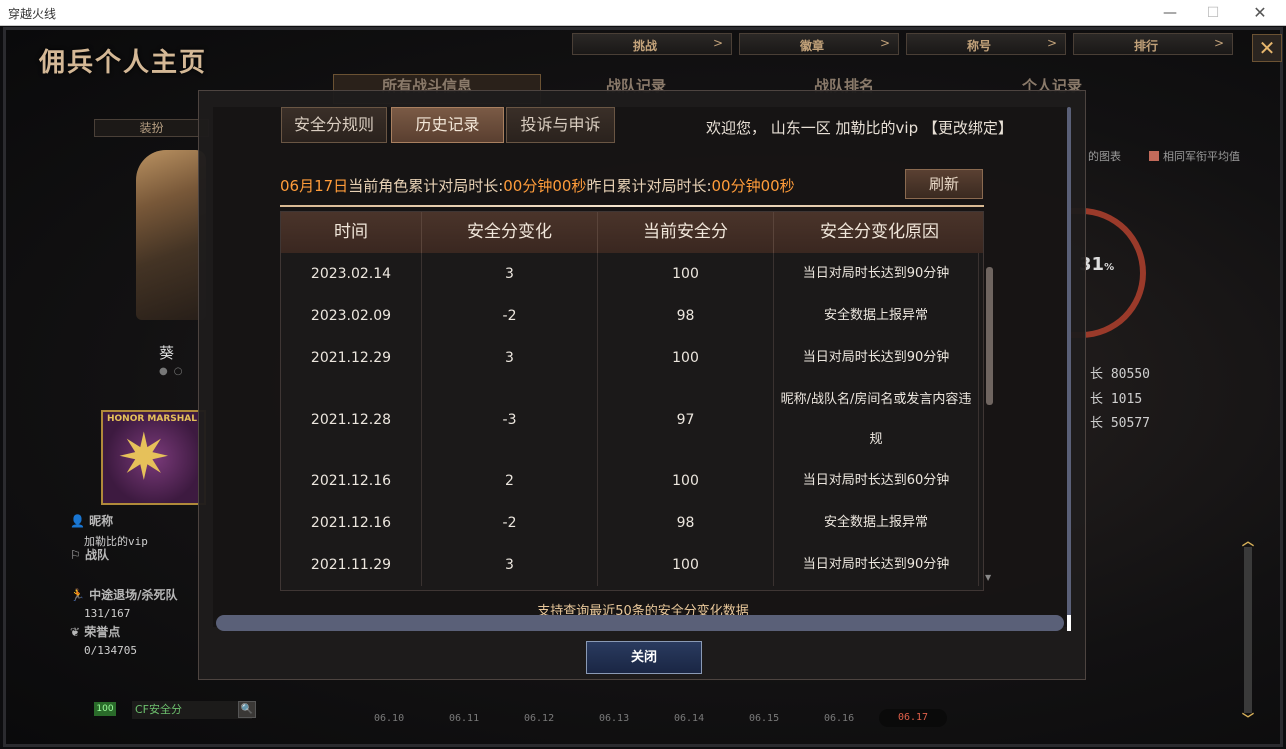  What do you see at coordinates (1069, 369) in the screenshot?
I see `vertical-scrollbar` at bounding box center [1069, 369].